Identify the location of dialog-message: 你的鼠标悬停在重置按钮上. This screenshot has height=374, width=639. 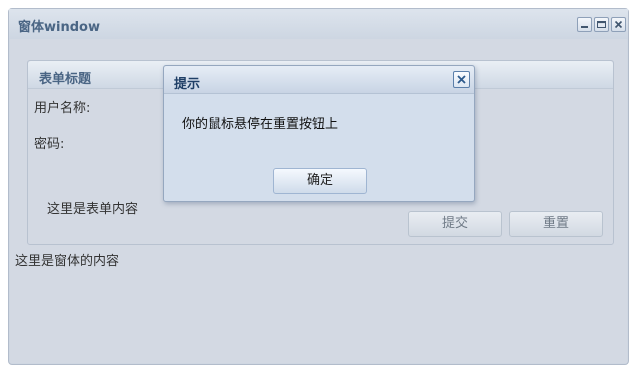
(260, 124).